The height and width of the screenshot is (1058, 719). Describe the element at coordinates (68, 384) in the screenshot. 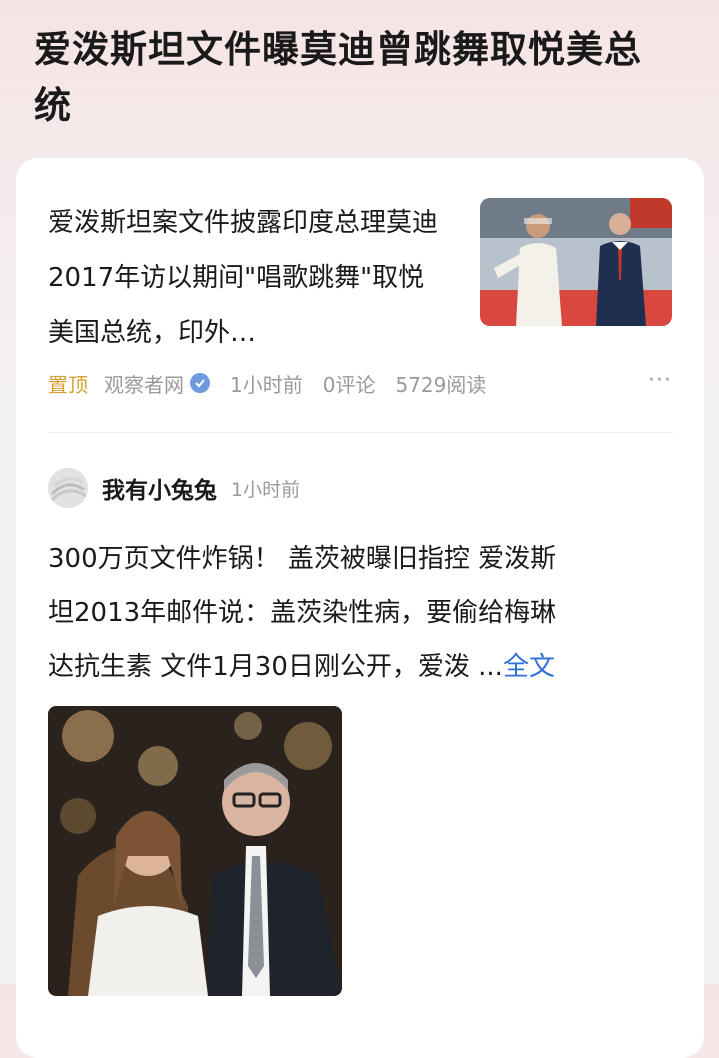

I see `pinned-badge: 置顶` at that location.